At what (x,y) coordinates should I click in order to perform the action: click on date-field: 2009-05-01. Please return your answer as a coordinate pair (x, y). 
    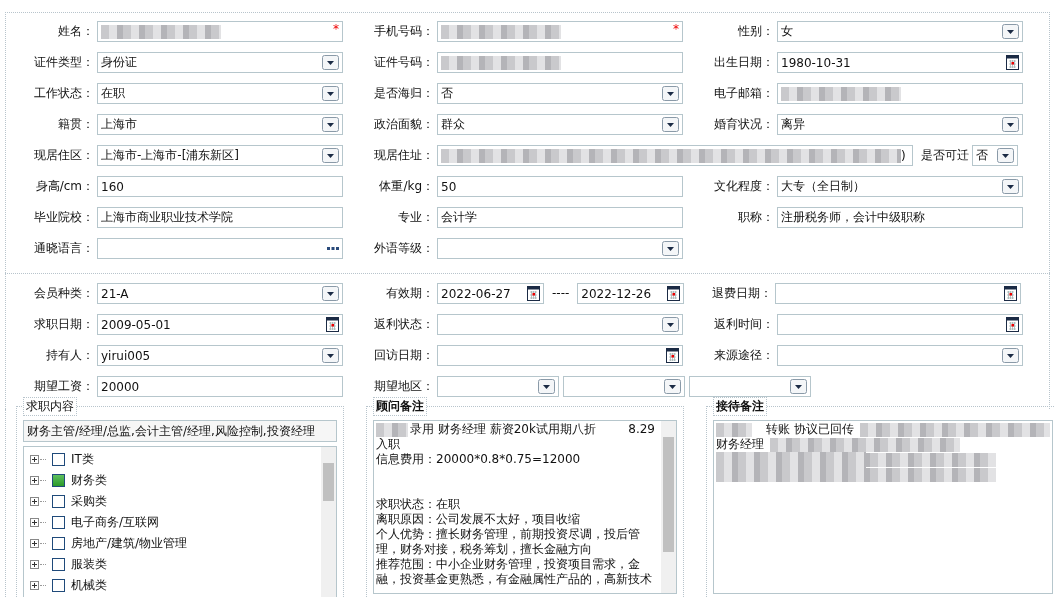
    Looking at the image, I should click on (220, 324).